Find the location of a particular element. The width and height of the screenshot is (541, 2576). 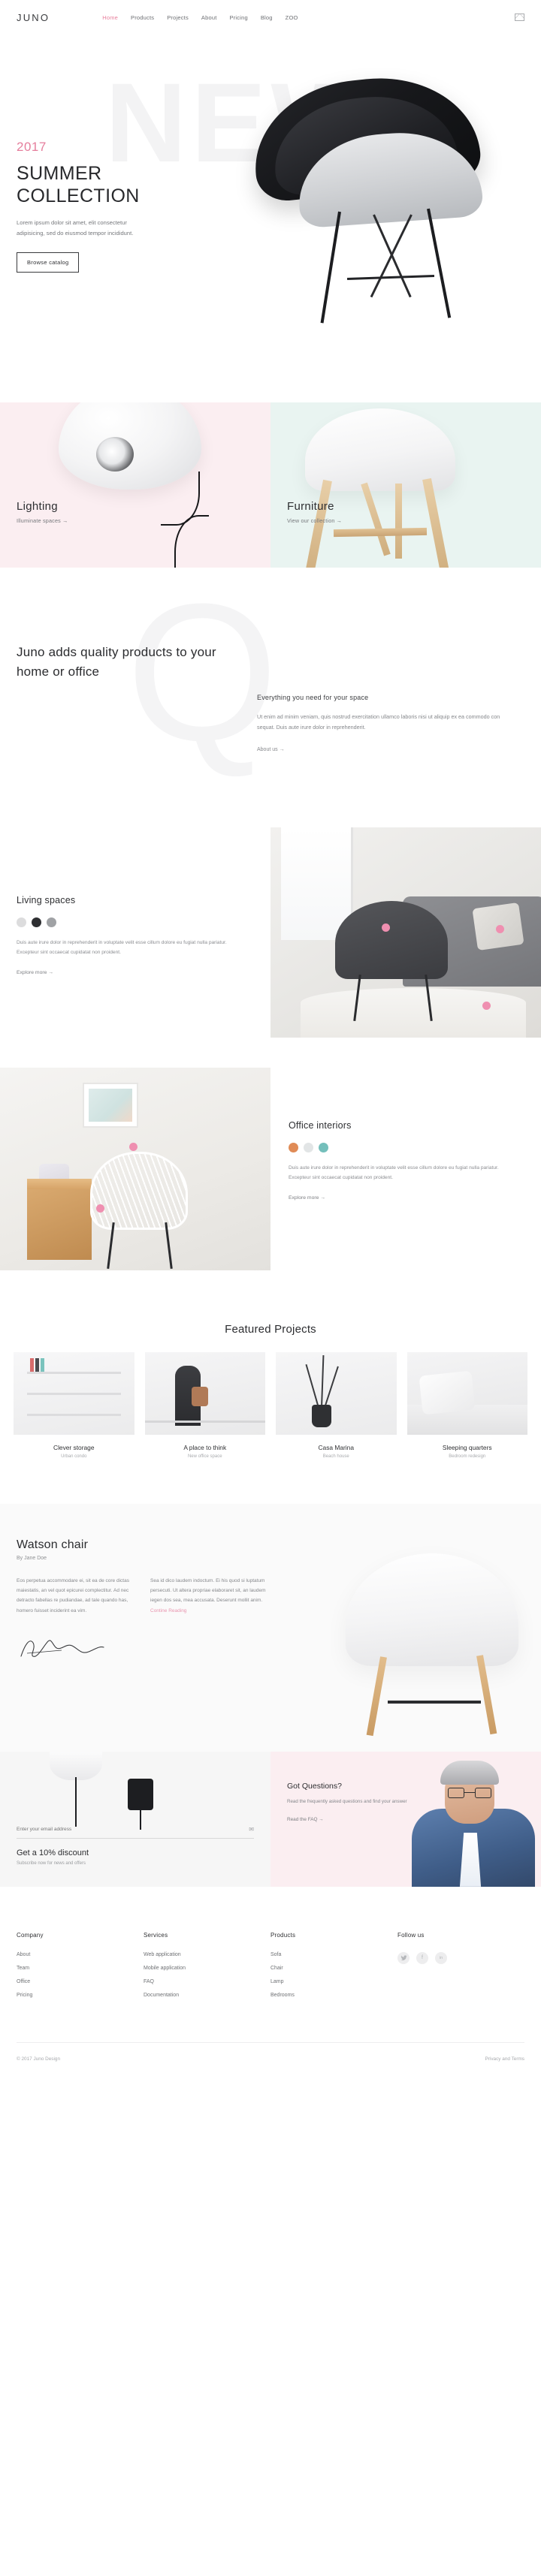

project-name: A place to think is located at coordinates (205, 1447).